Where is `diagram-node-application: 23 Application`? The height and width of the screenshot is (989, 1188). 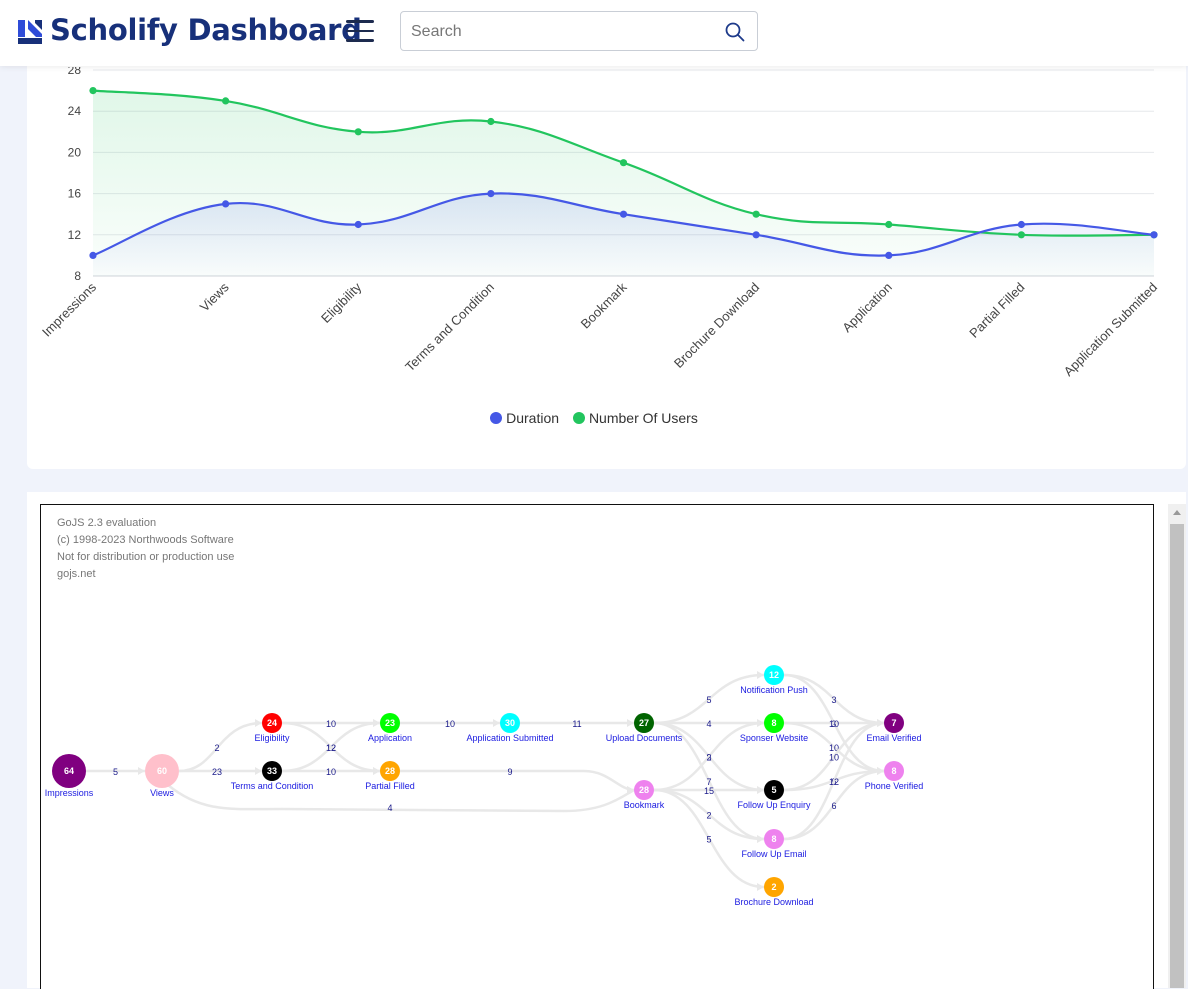 diagram-node-application: 23 Application is located at coordinates (390, 728).